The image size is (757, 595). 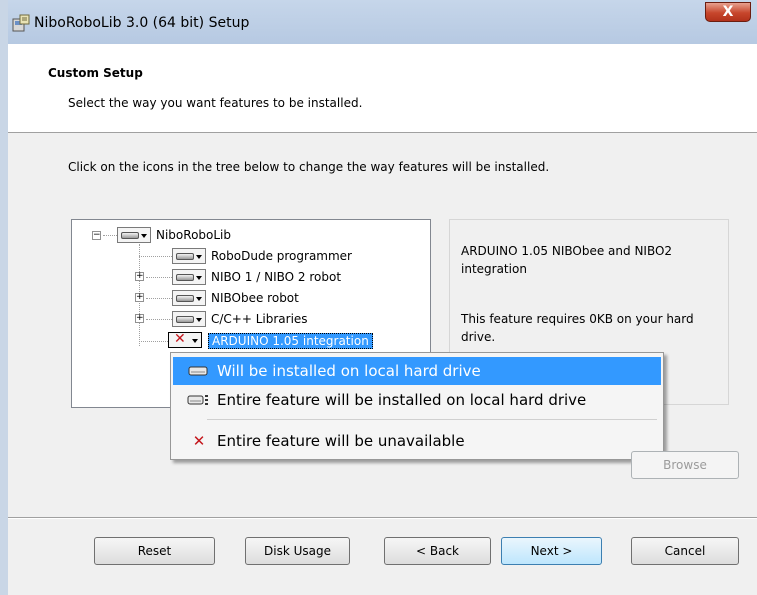 I want to click on installer-icon, so click(x=21, y=23).